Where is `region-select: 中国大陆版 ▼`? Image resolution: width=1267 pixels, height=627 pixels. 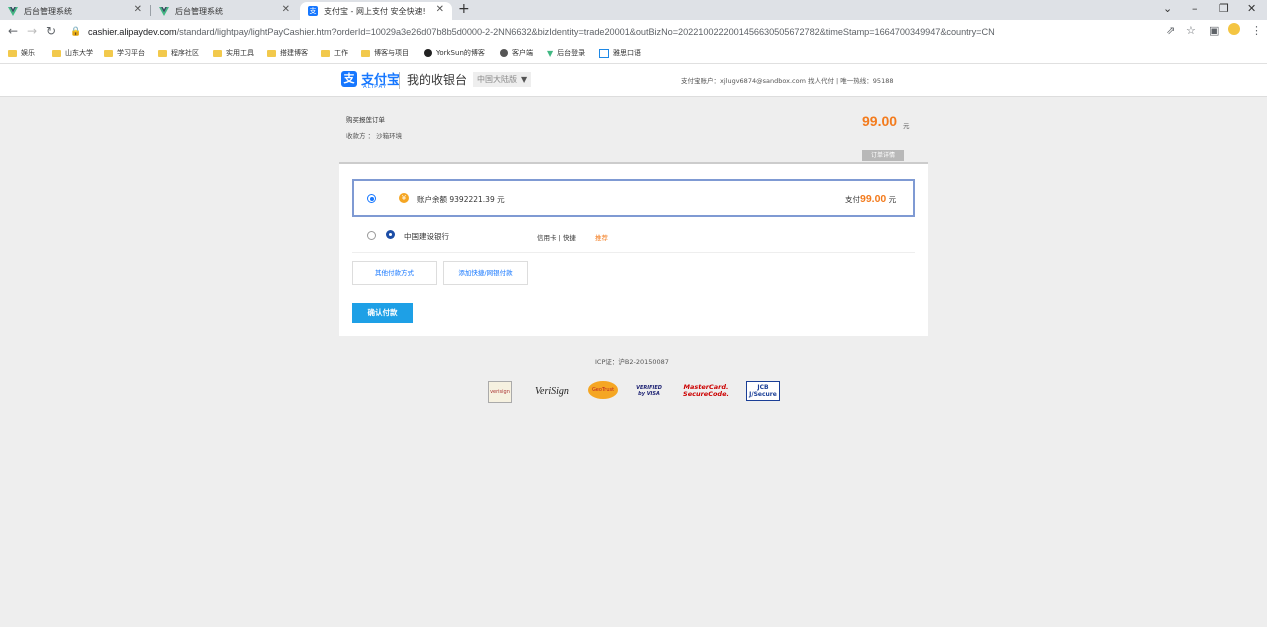
region-select: 中国大陆版 ▼ is located at coordinates (502, 79).